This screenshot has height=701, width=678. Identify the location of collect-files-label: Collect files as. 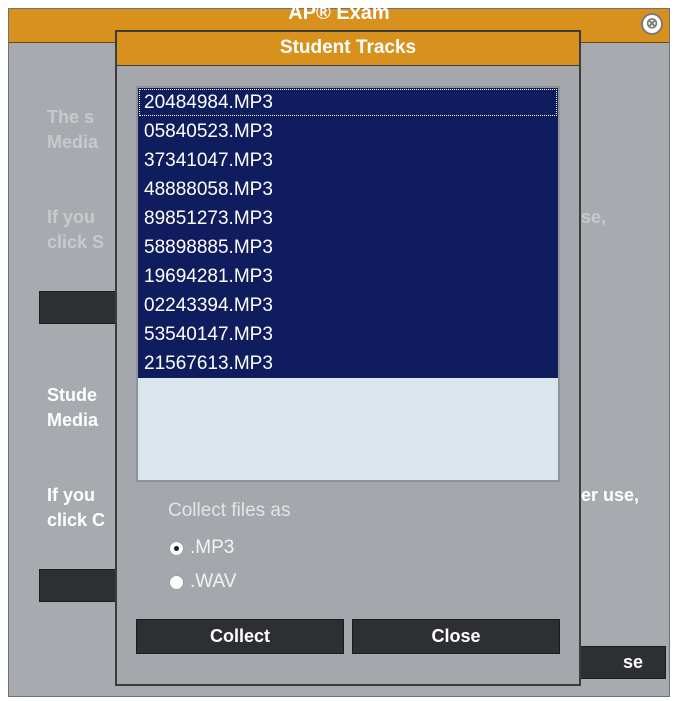
(229, 510).